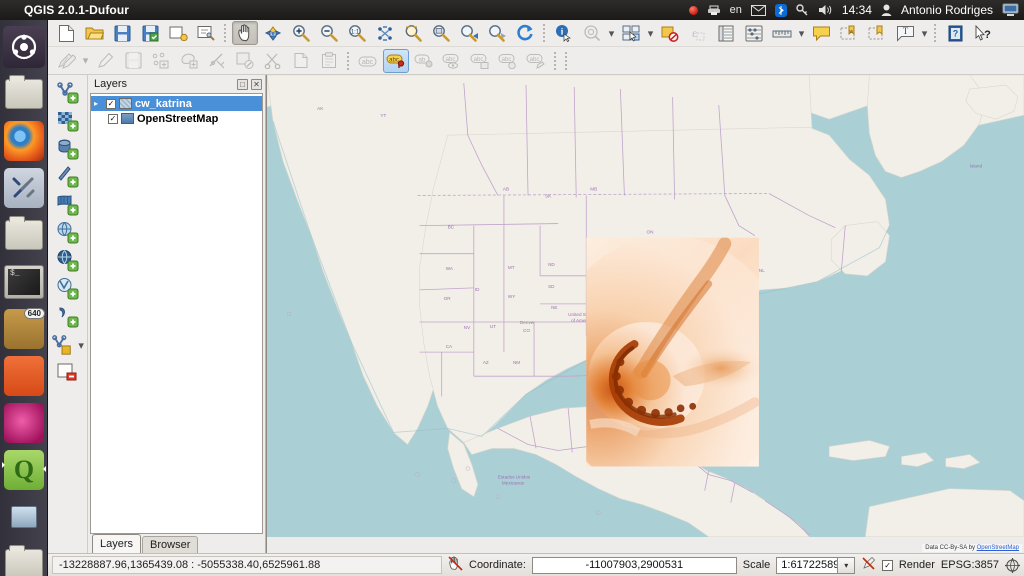  What do you see at coordinates (592, 33) in the screenshot?
I see `measure-button` at bounding box center [592, 33].